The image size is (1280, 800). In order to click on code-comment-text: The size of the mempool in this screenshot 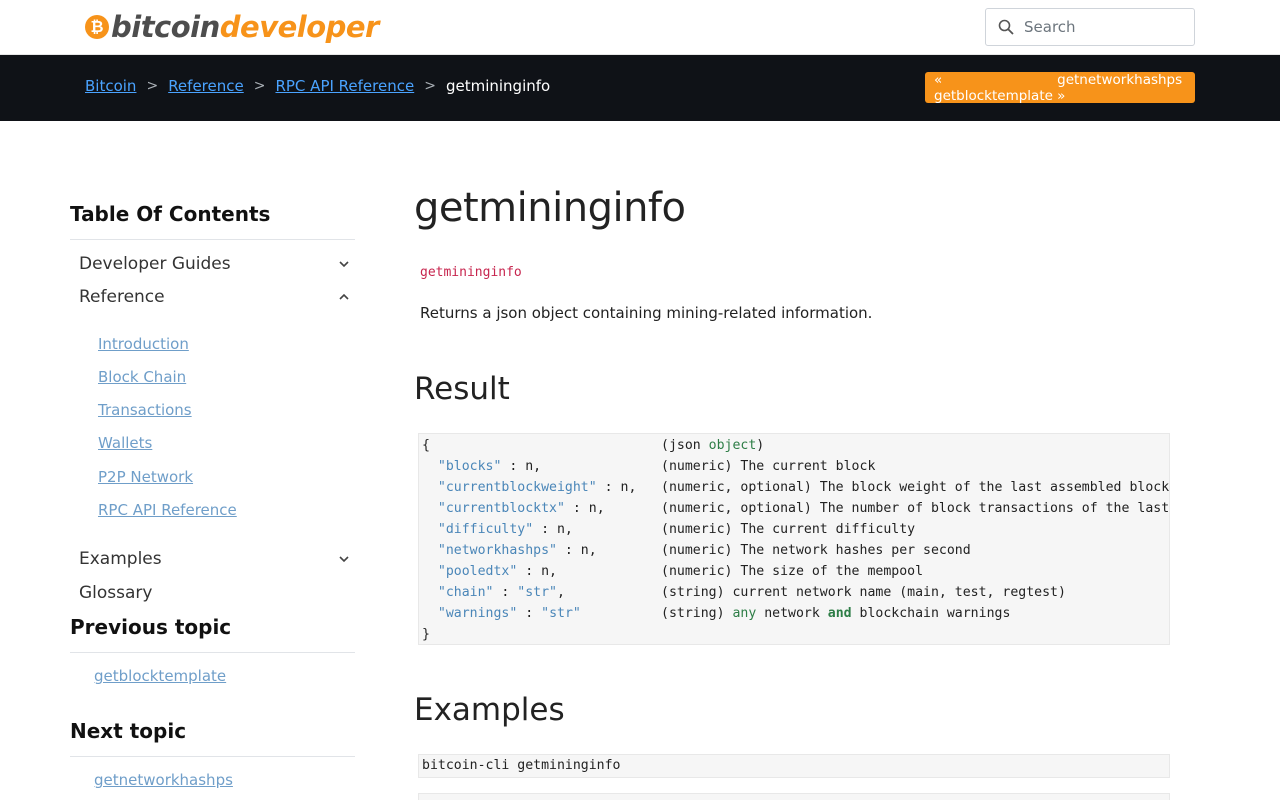, I will do `click(828, 571)`.